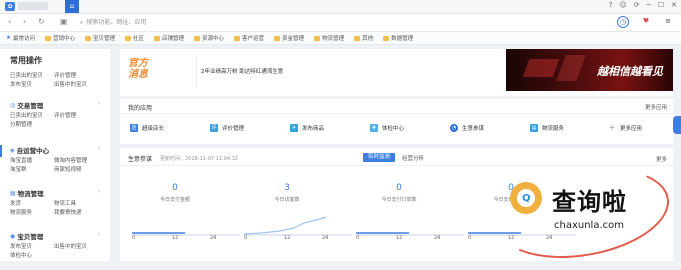 Image resolution: width=681 pixels, height=270 pixels. What do you see at coordinates (668, 21) in the screenshot?
I see `menu-icon: ≡` at bounding box center [668, 21].